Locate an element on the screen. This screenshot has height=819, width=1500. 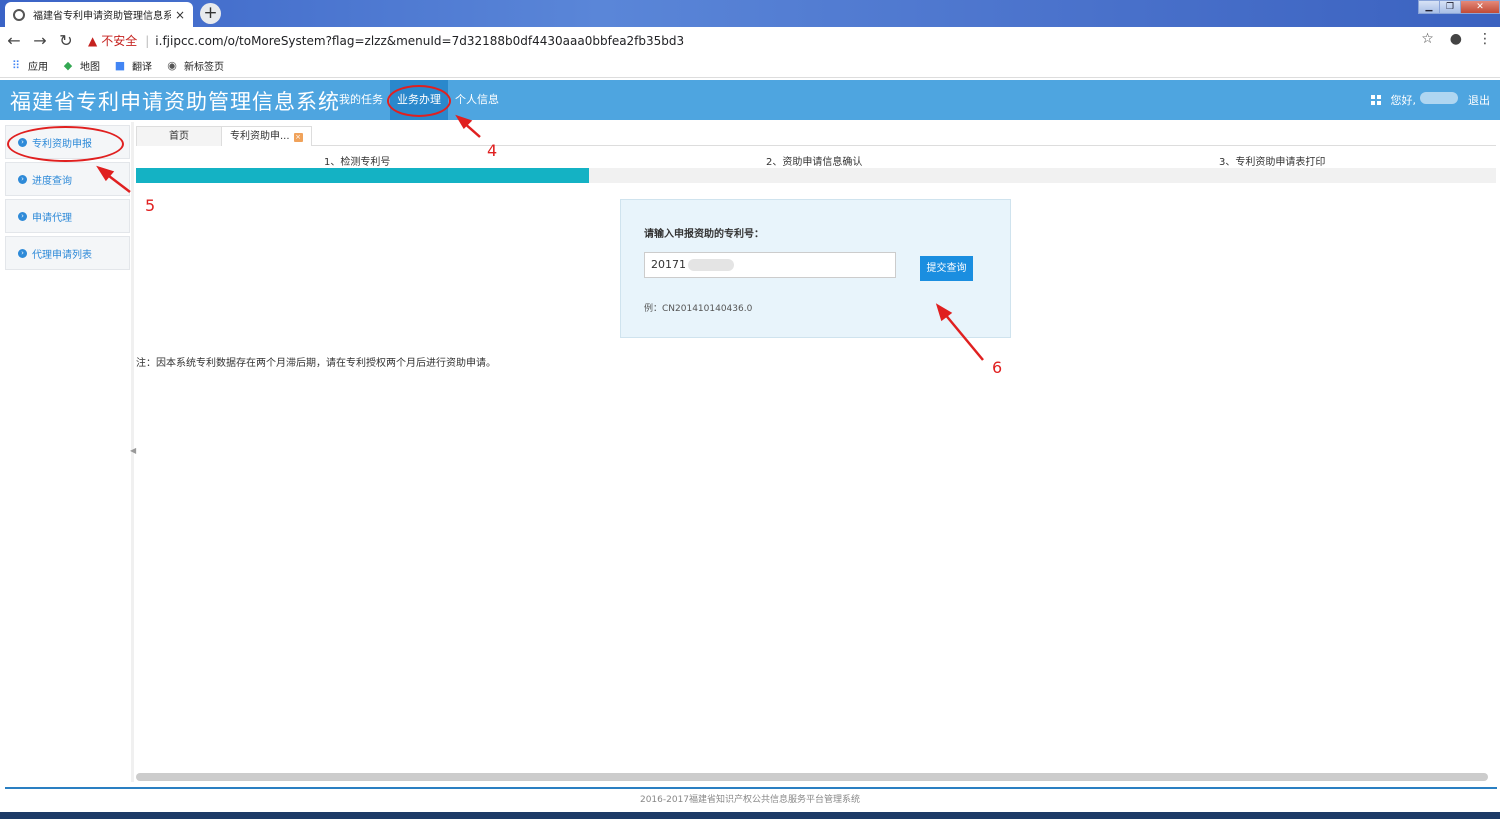
footer-divider is located at coordinates (751, 788).